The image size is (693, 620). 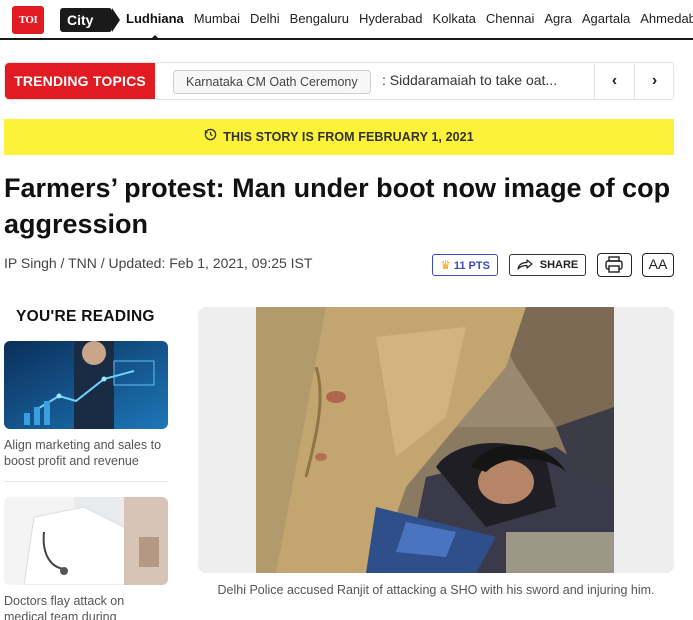 I want to click on share-arrow-icon, so click(x=528, y=264).